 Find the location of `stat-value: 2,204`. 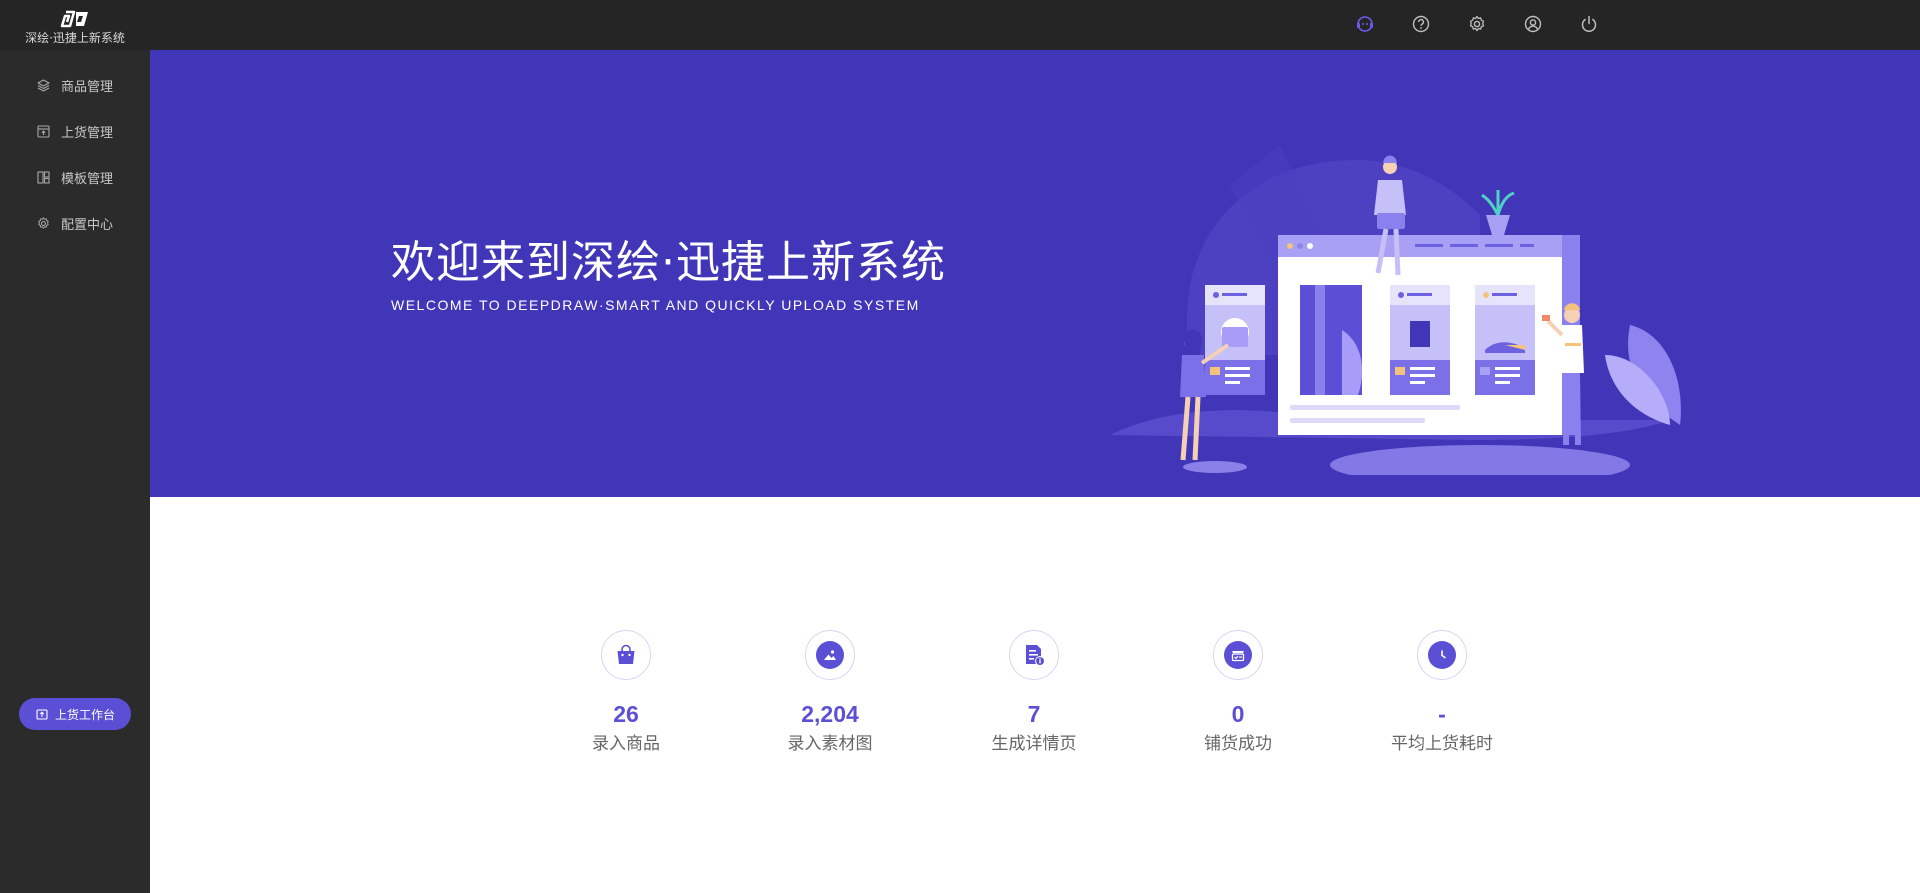

stat-value: 2,204 is located at coordinates (830, 714).